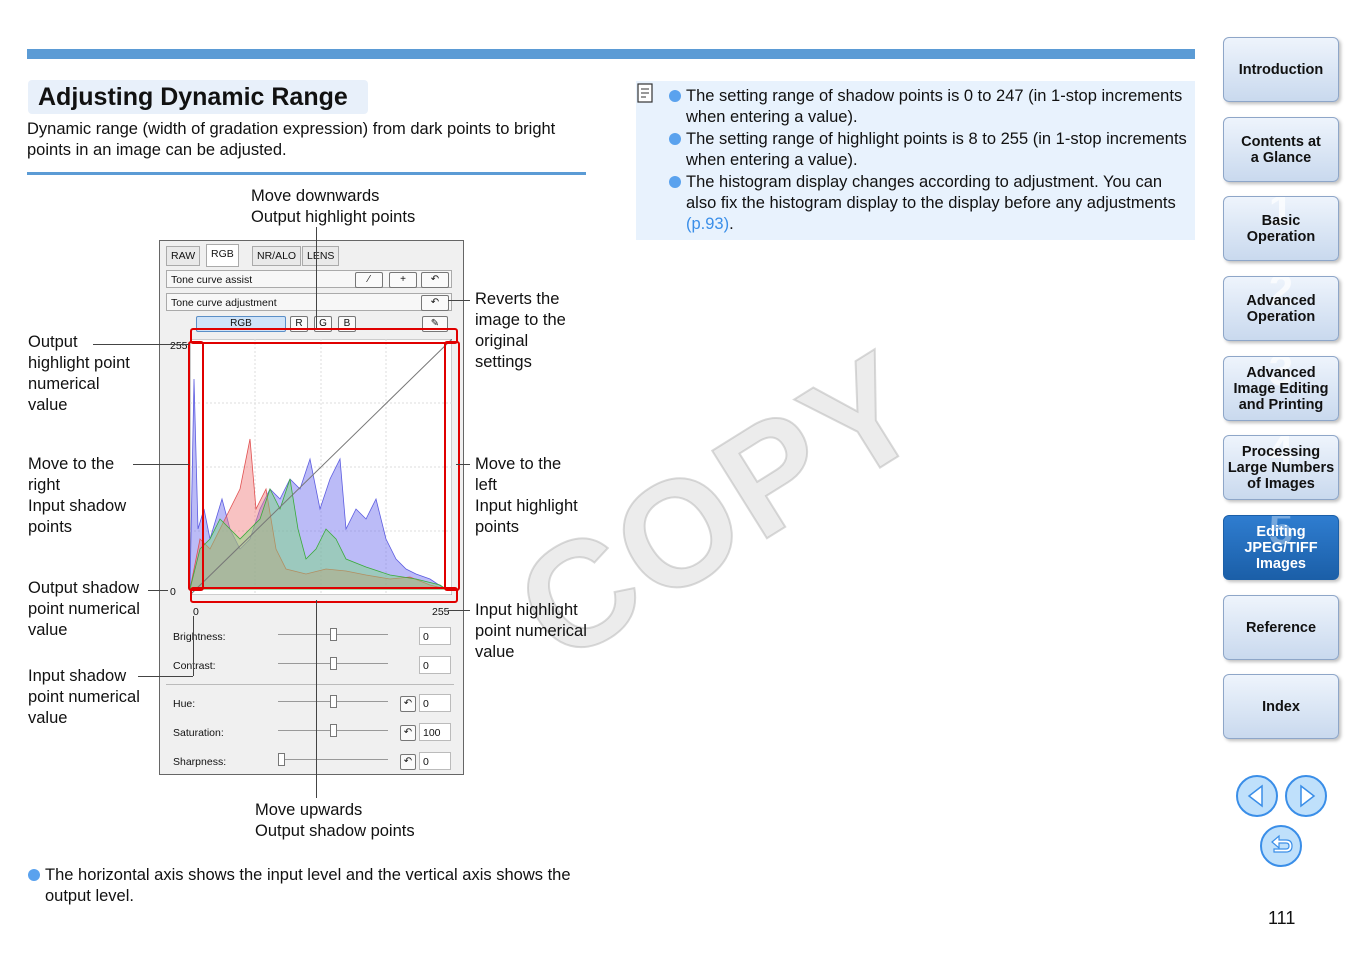 The width and height of the screenshot is (1350, 954). What do you see at coordinates (333, 634) in the screenshot?
I see `brightness-slider` at bounding box center [333, 634].